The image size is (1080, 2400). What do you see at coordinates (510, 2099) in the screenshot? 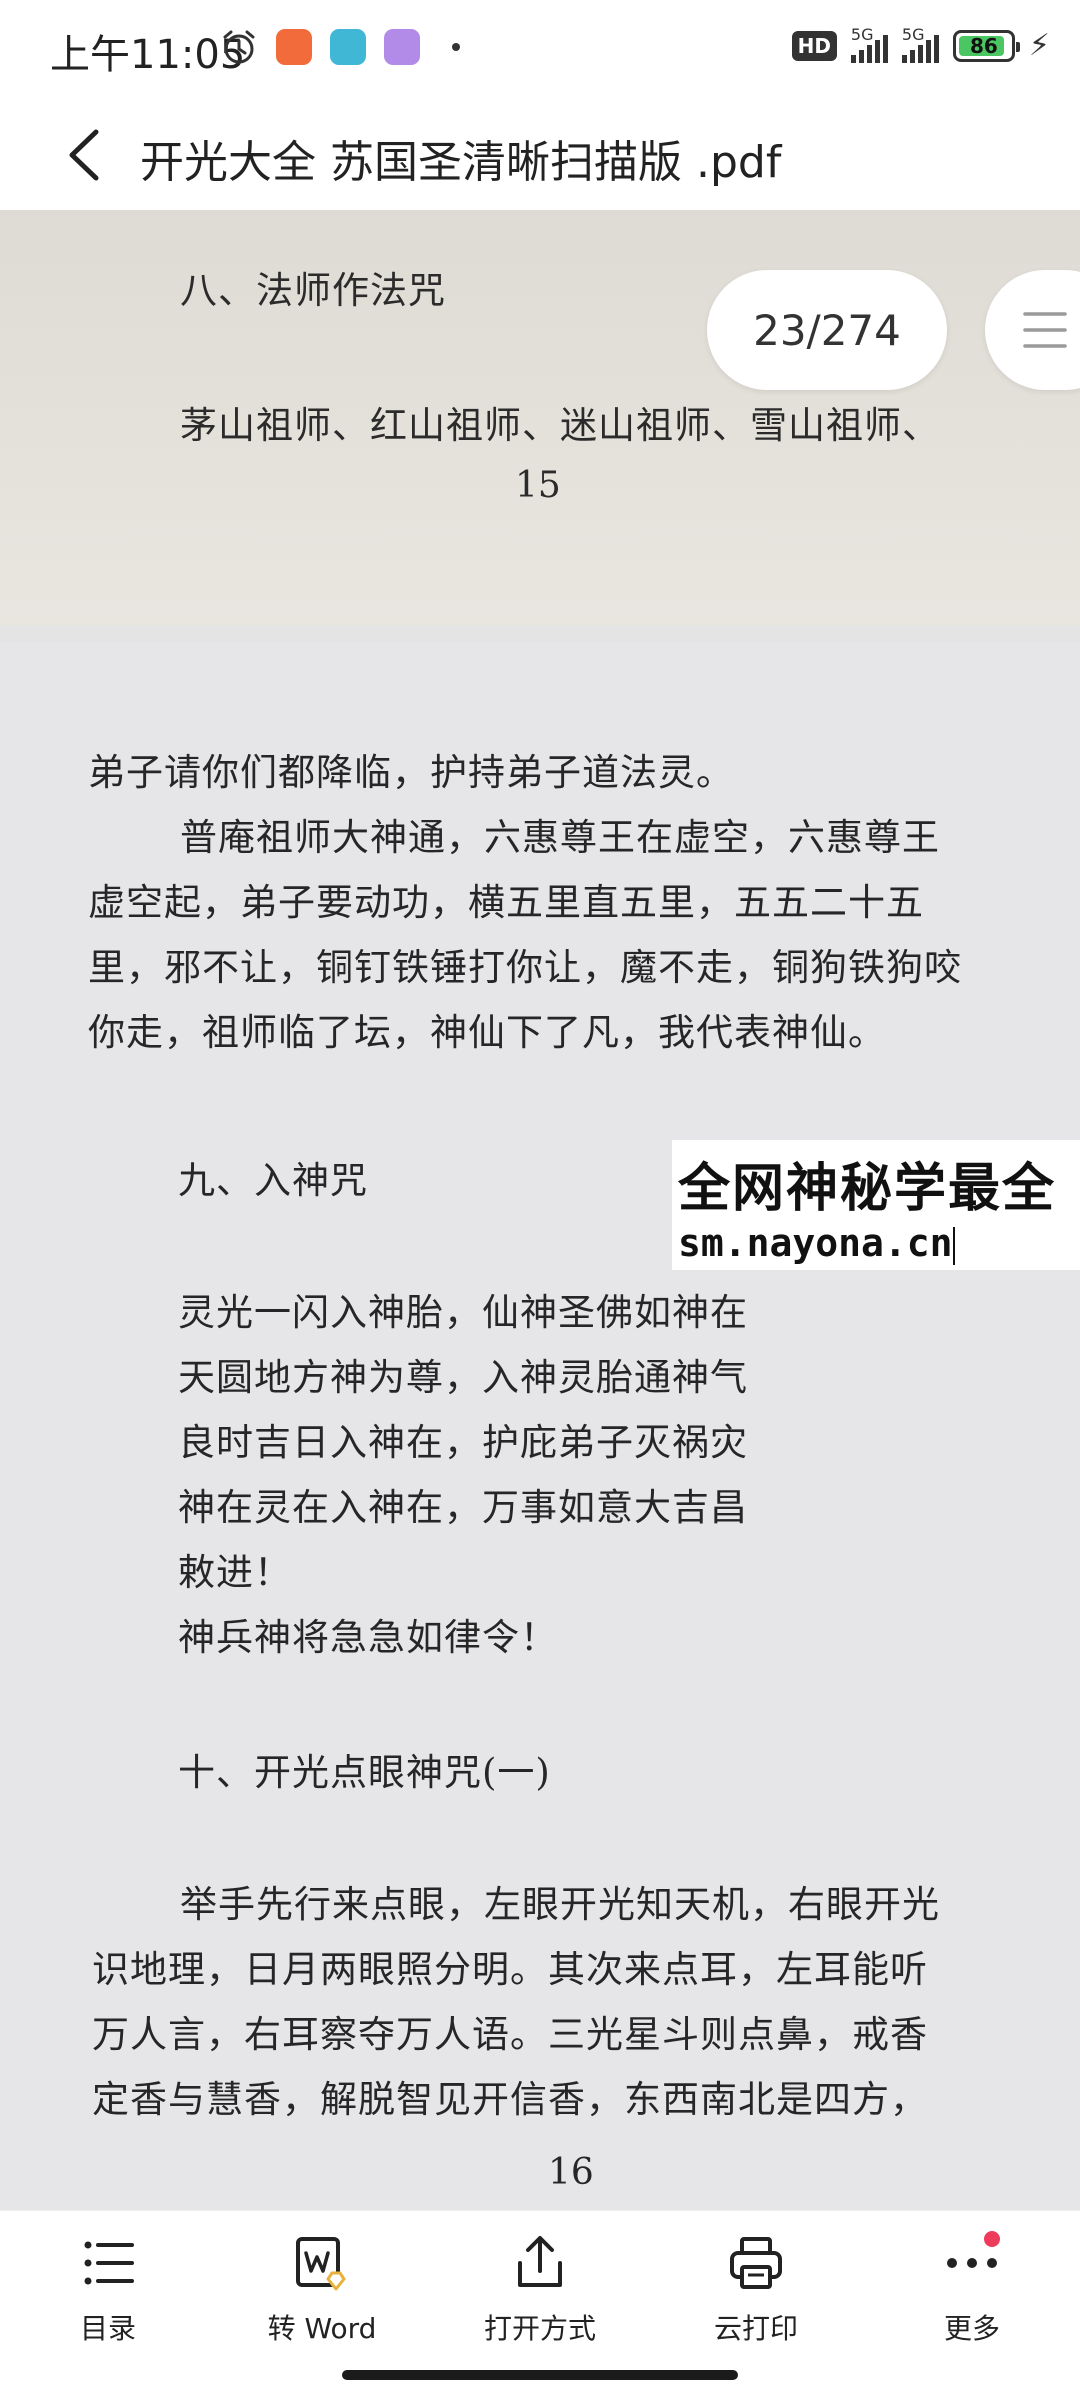
I see `text-line: 定香与慧香，解脱智见开信香，东西南北是四方，` at bounding box center [510, 2099].